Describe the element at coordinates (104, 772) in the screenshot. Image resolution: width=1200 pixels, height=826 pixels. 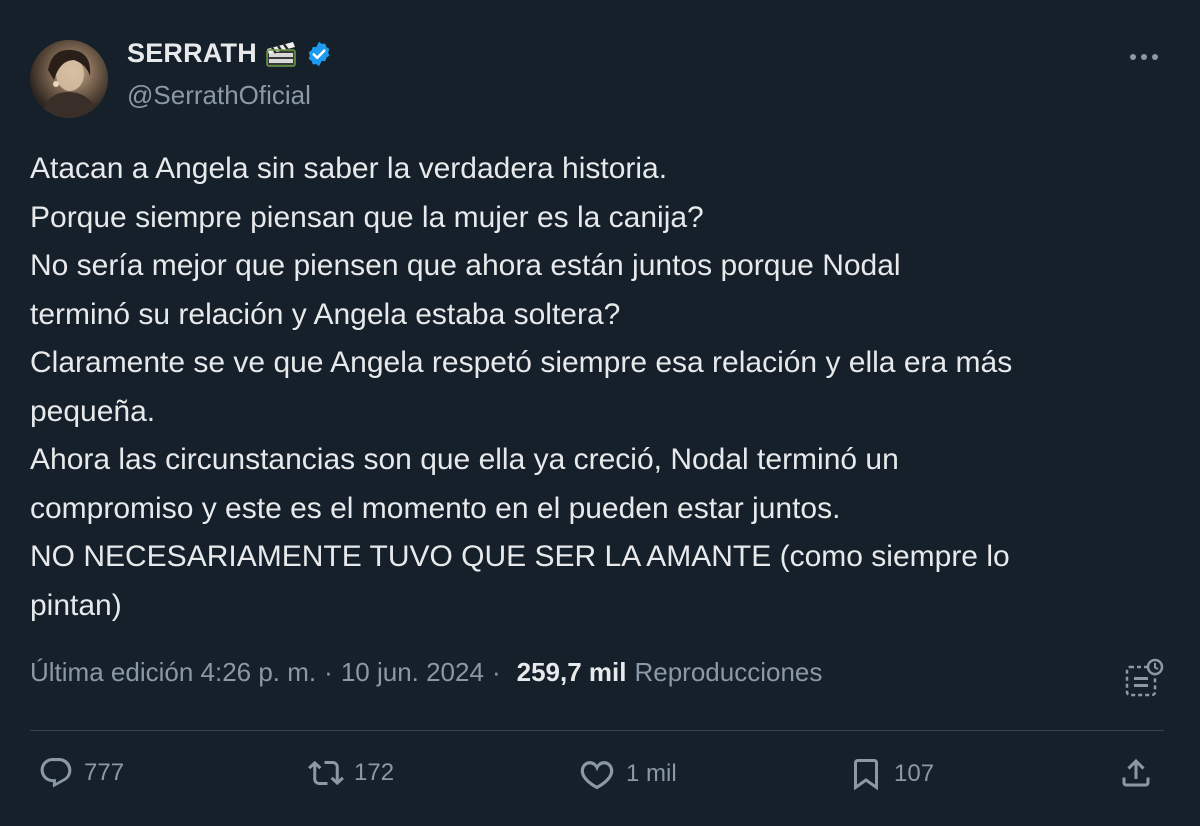
I see `reply-count: 777` at that location.